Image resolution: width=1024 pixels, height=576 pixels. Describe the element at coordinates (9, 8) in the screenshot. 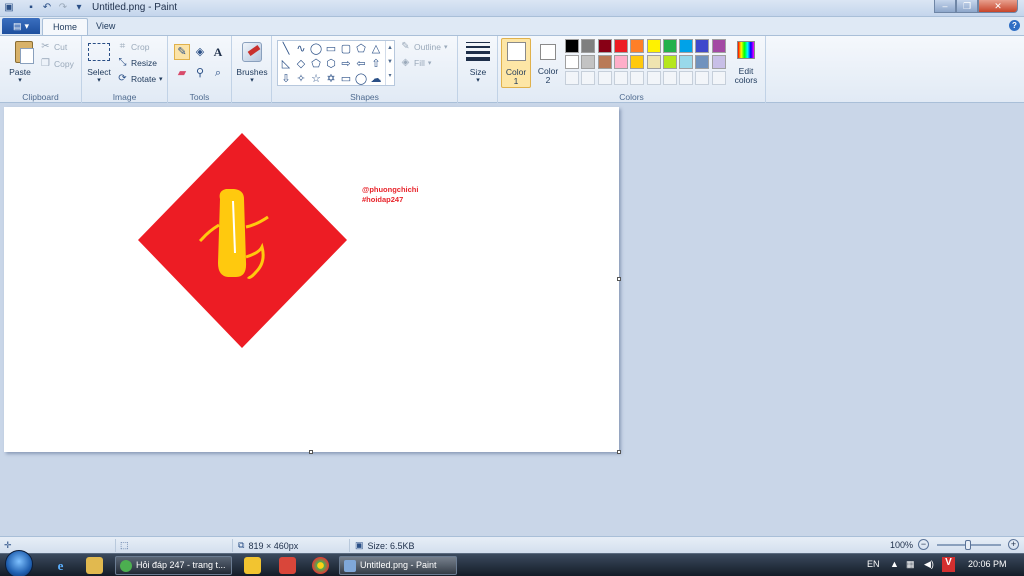

I see `paint-app-icon: ▣` at that location.